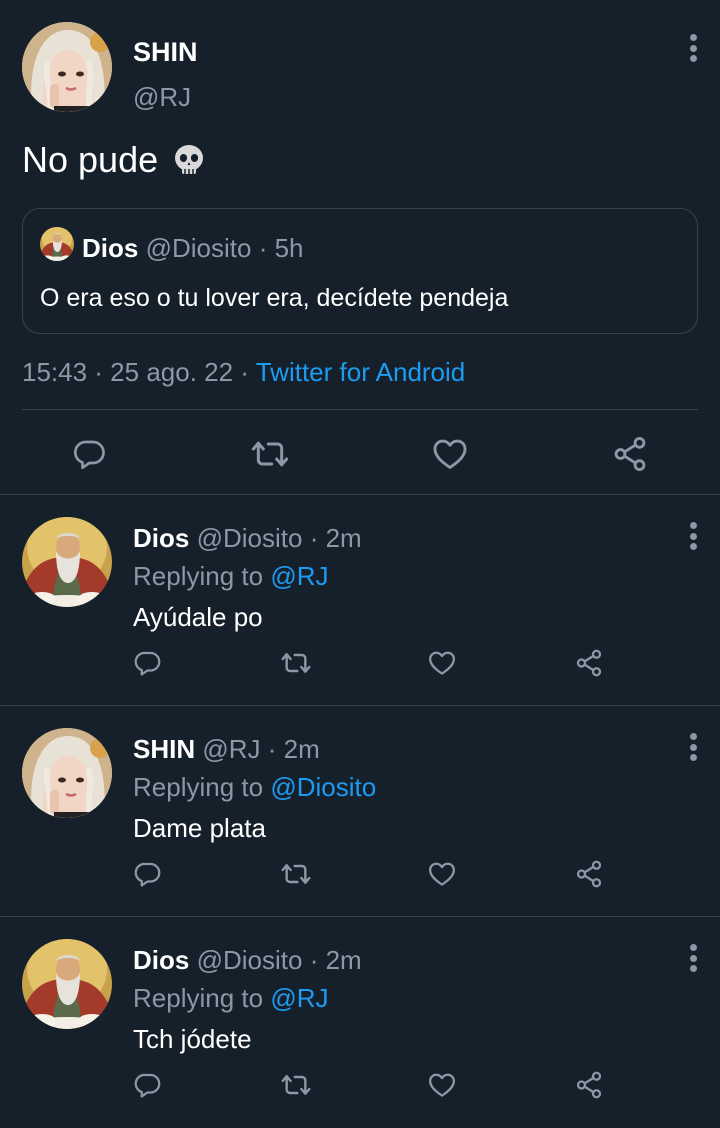 This screenshot has height=1128, width=720. I want to click on divider, so click(360, 409).